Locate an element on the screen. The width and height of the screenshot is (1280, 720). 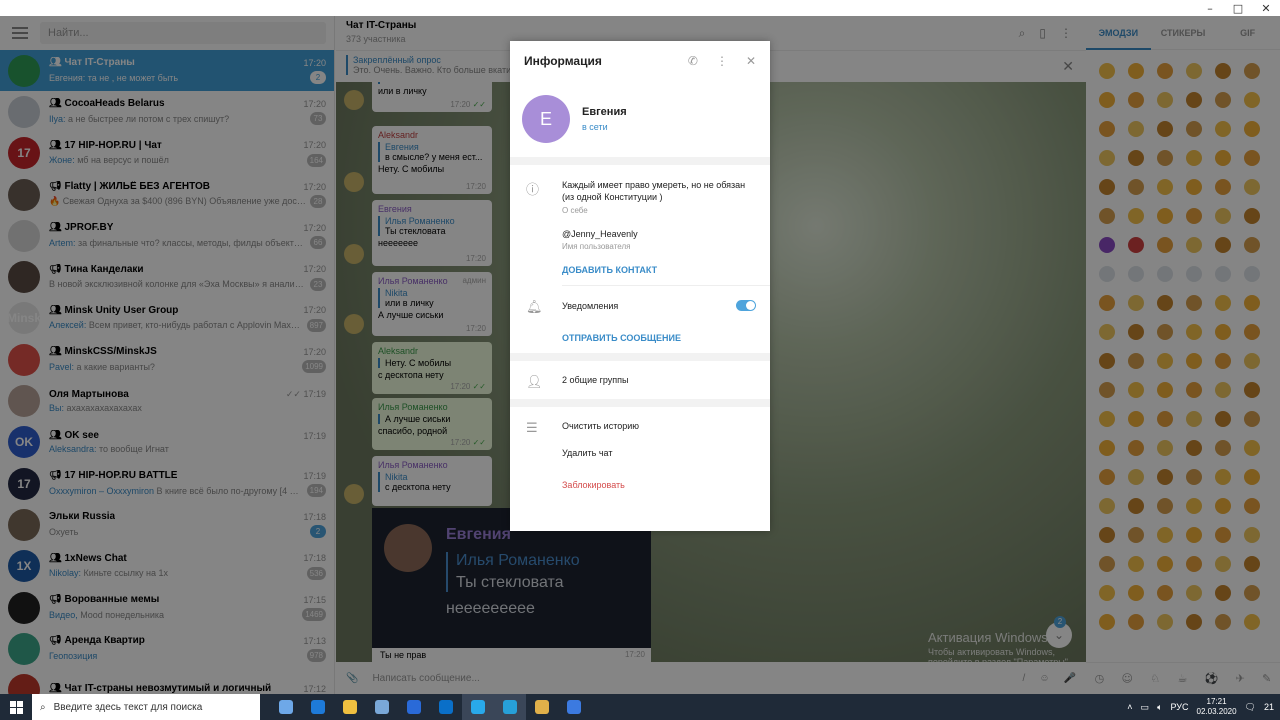
common-groups-label: 2 общие группы is located at coordinates (595, 380).